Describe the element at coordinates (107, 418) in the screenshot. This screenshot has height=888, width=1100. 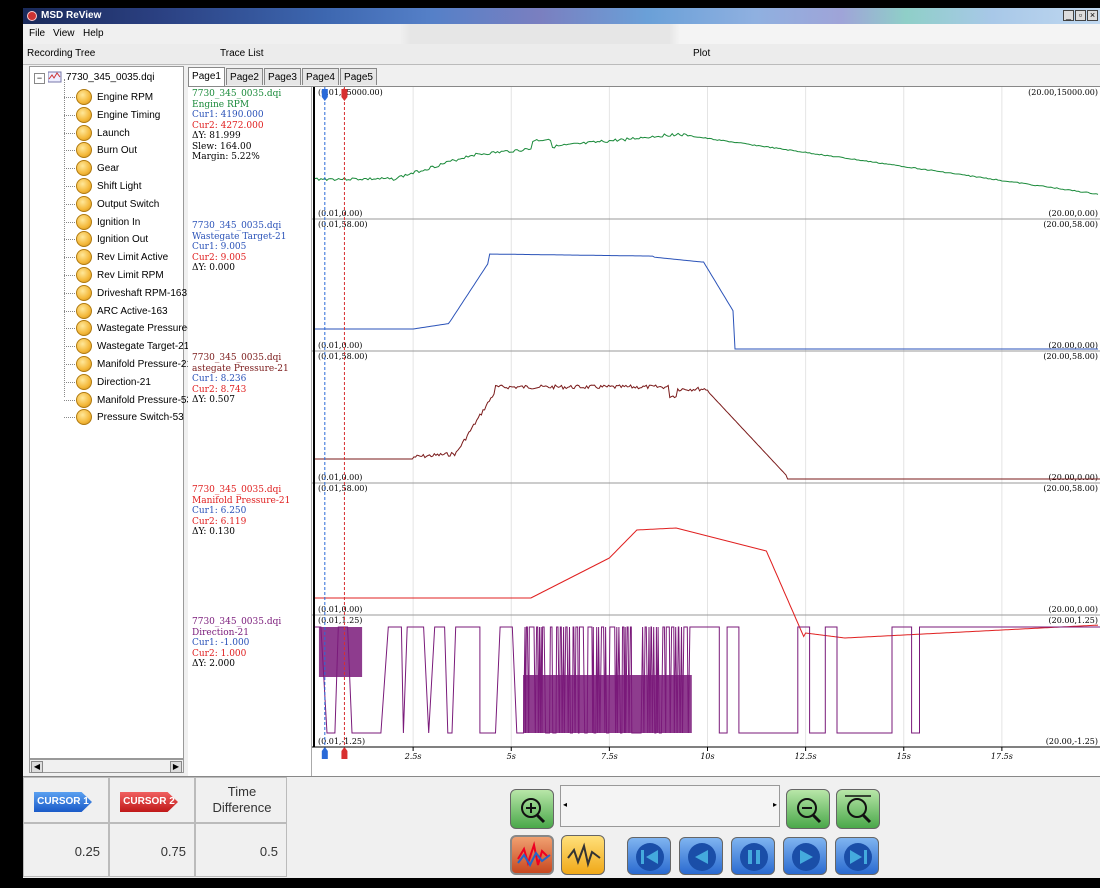
I see `tree-item: Pressure Switch-53` at that location.